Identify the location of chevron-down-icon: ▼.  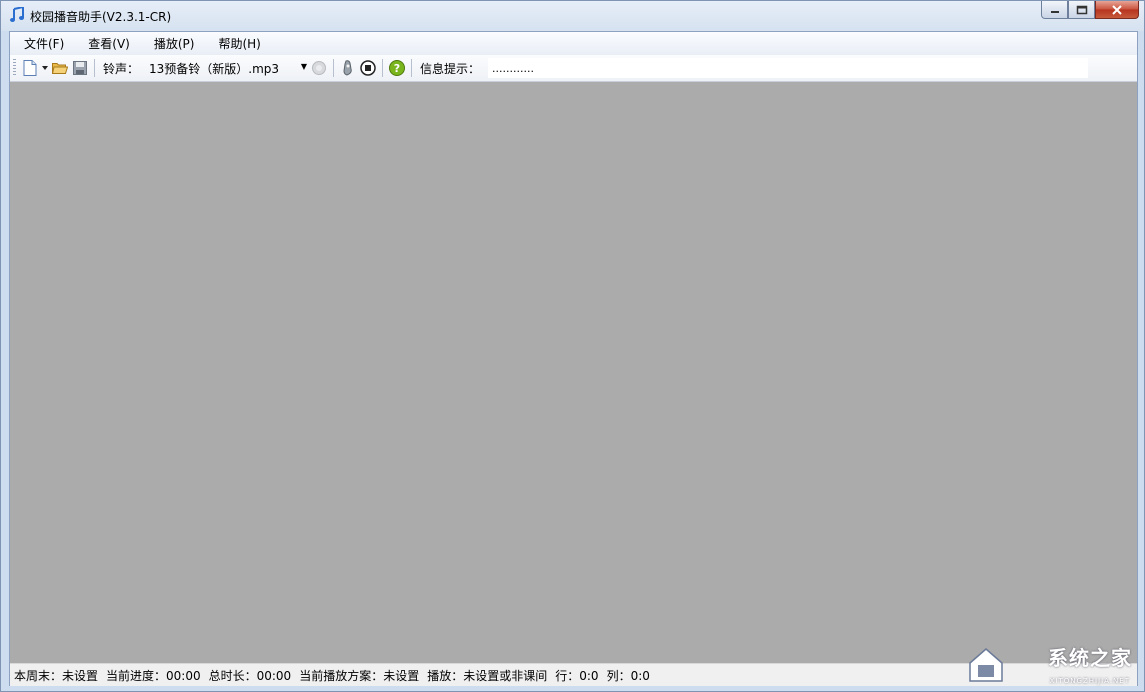
(304, 66).